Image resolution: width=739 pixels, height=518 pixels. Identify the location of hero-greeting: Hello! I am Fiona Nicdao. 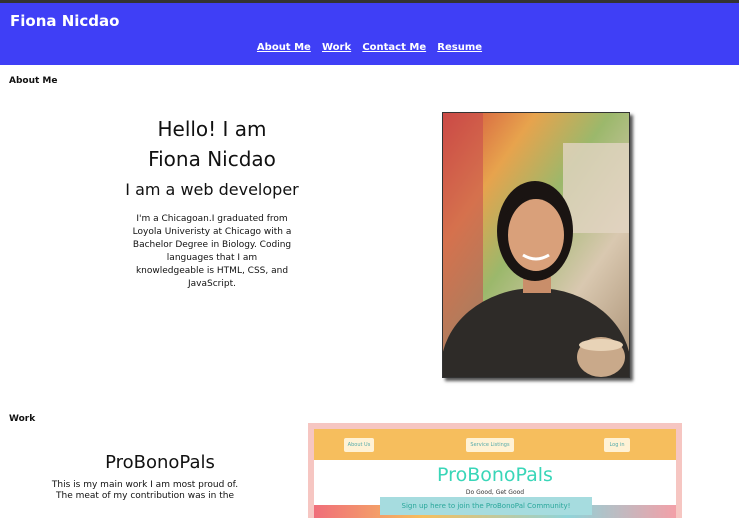
(212, 144).